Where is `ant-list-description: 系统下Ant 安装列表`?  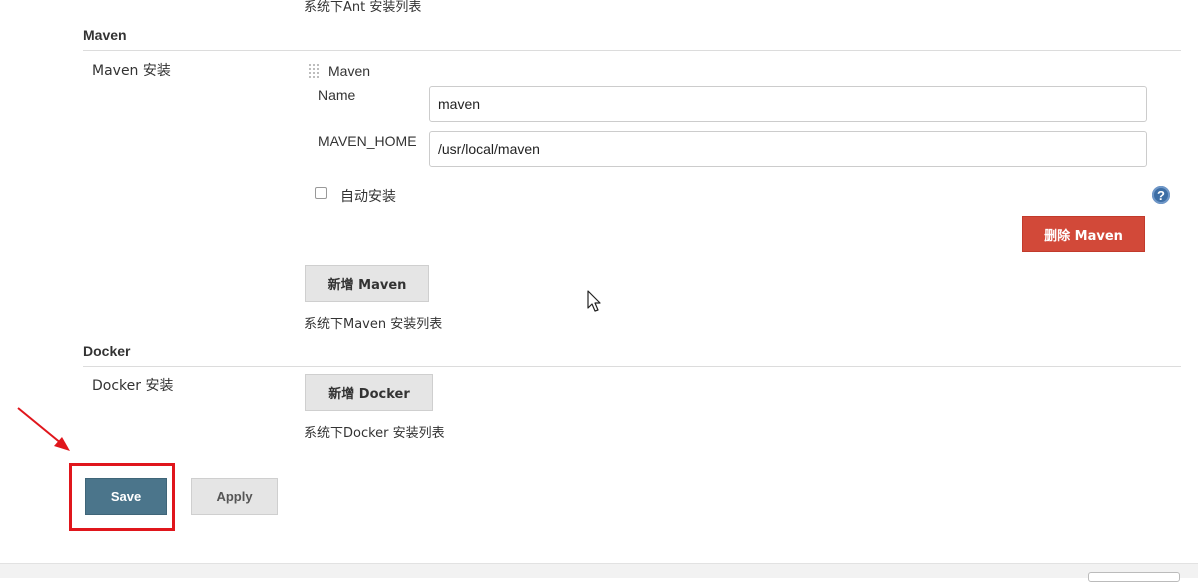
ant-list-description: 系统下Ant 安装列表 is located at coordinates (363, 7).